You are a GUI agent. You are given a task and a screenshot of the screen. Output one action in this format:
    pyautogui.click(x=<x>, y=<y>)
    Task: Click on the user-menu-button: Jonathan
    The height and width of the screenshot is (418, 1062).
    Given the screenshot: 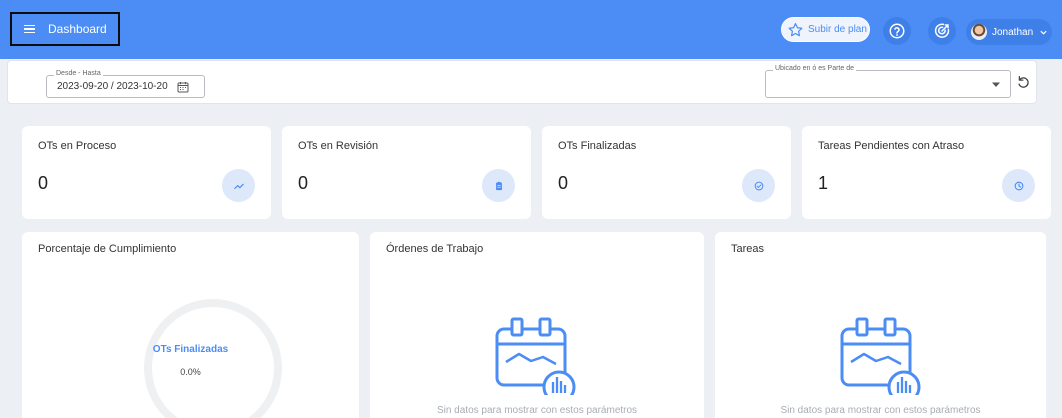 What is the action you would take?
    pyautogui.click(x=1009, y=32)
    